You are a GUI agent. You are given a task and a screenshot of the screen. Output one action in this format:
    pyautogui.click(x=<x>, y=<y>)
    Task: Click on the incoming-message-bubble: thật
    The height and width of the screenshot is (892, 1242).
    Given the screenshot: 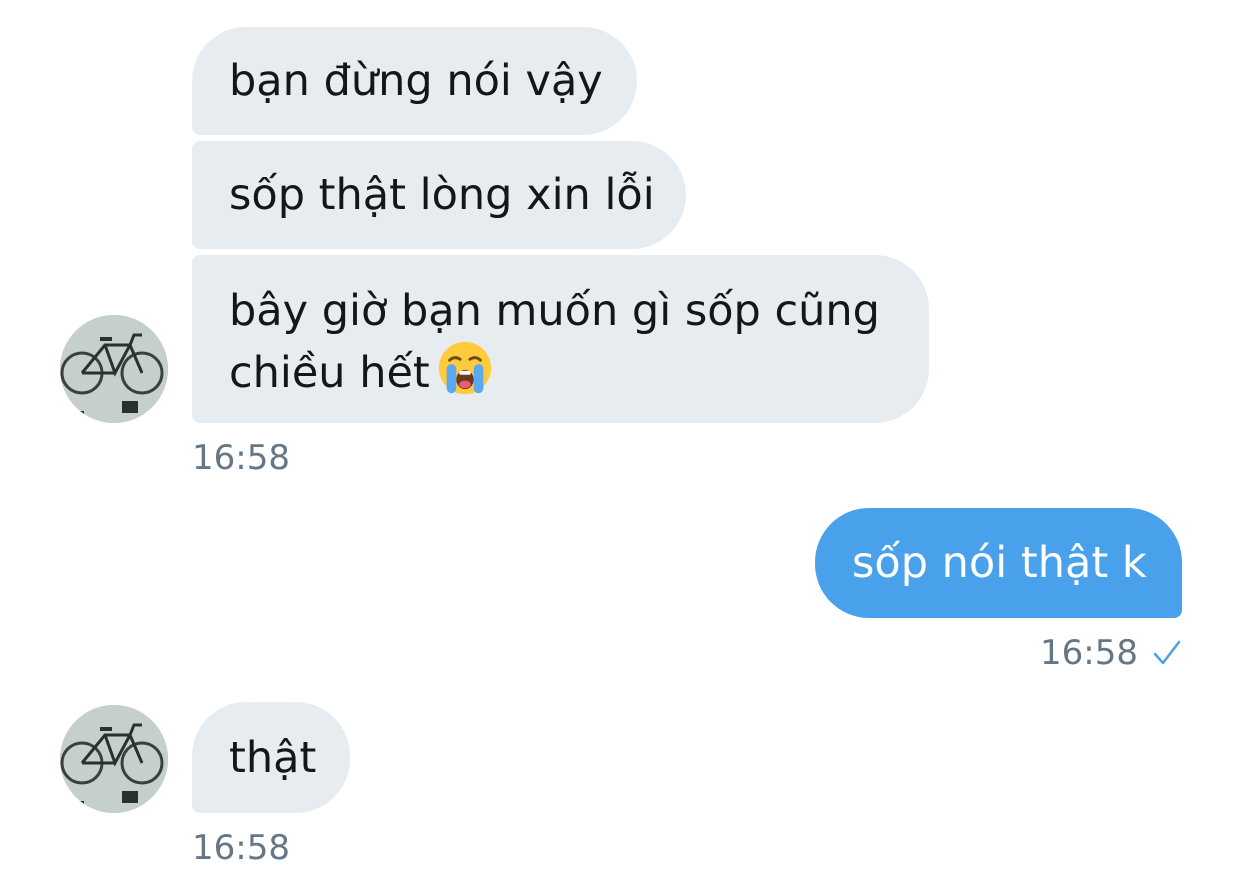 What is the action you would take?
    pyautogui.click(x=271, y=757)
    